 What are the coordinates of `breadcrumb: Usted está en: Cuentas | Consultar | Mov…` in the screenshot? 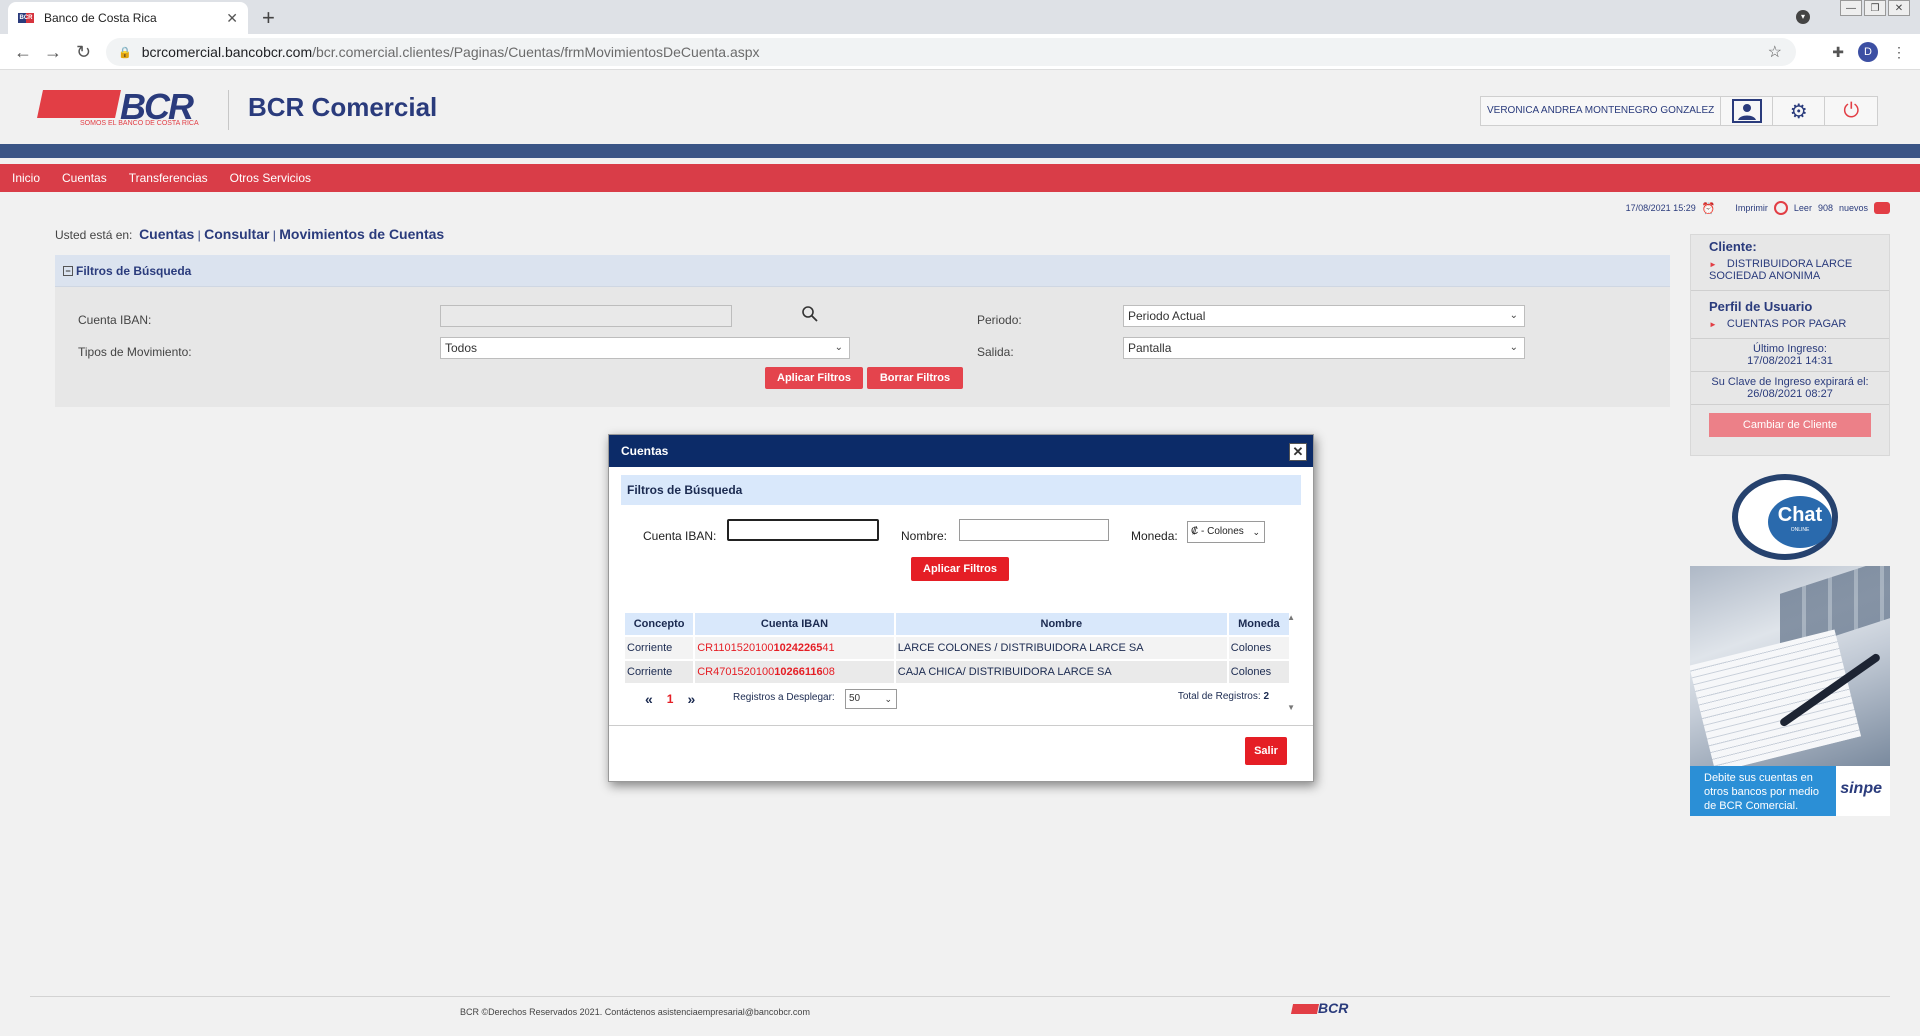 It's located at (249, 234).